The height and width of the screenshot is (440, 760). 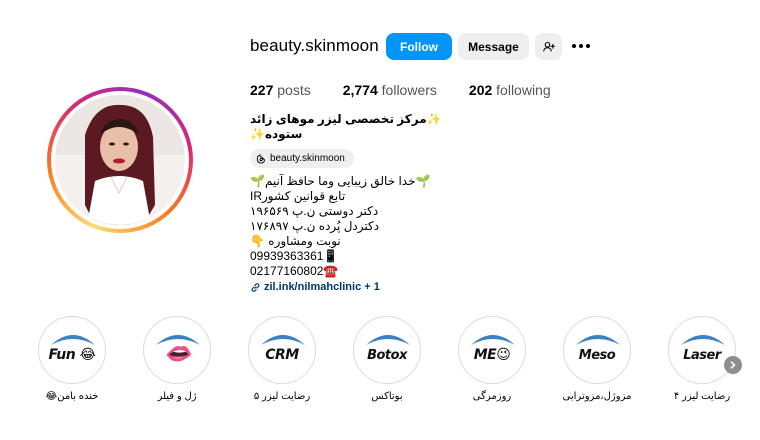 I want to click on bio-phone: 02177160802☎️, so click(x=294, y=271).